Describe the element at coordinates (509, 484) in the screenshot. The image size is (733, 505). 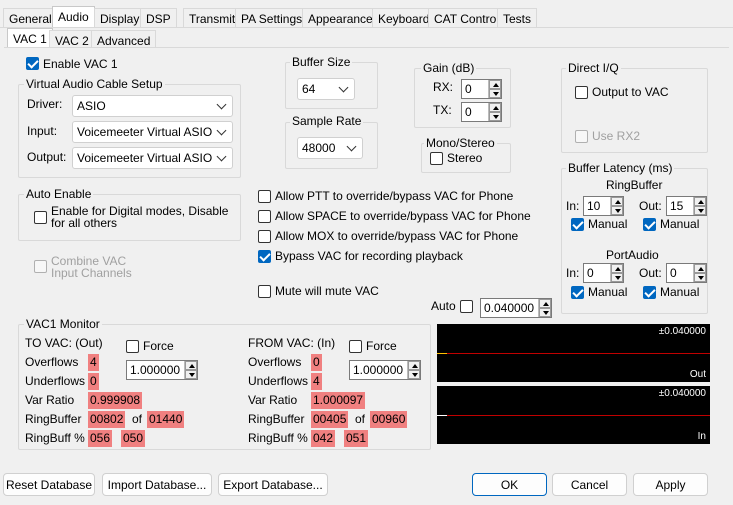
I see `ok-button: OK` at that location.